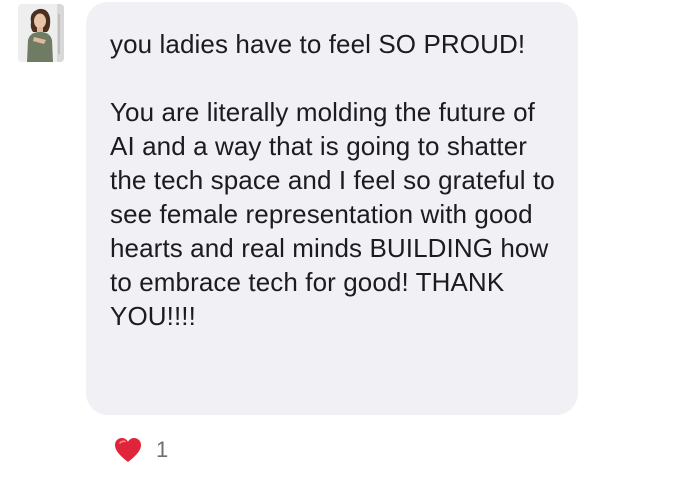  I want to click on reaction-summary: 1, so click(141, 450).